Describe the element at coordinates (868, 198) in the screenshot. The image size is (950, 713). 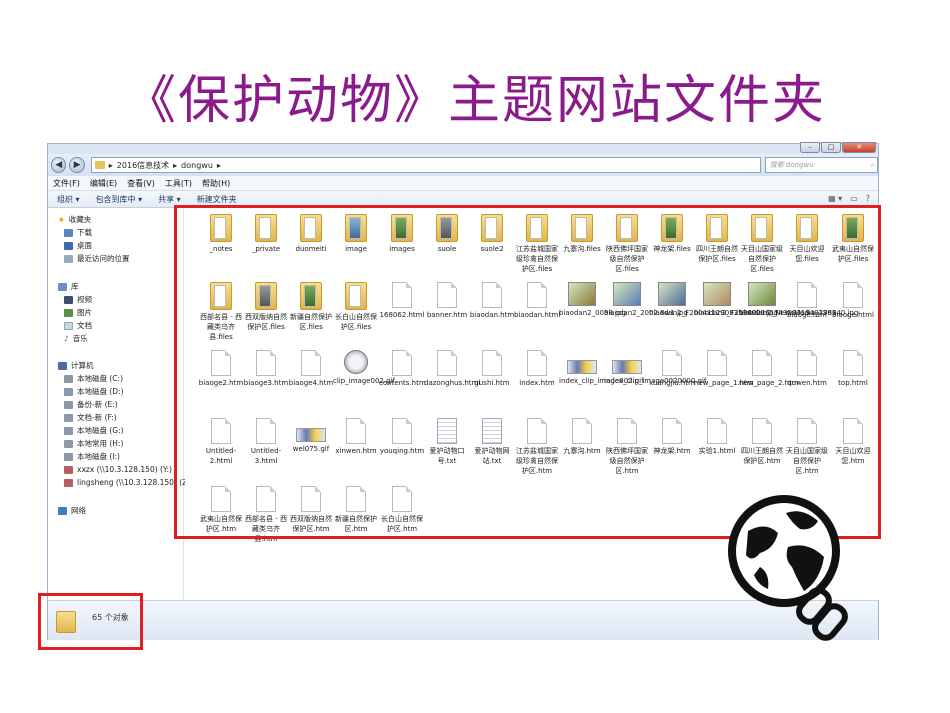
I see `help-icon: ?` at that location.